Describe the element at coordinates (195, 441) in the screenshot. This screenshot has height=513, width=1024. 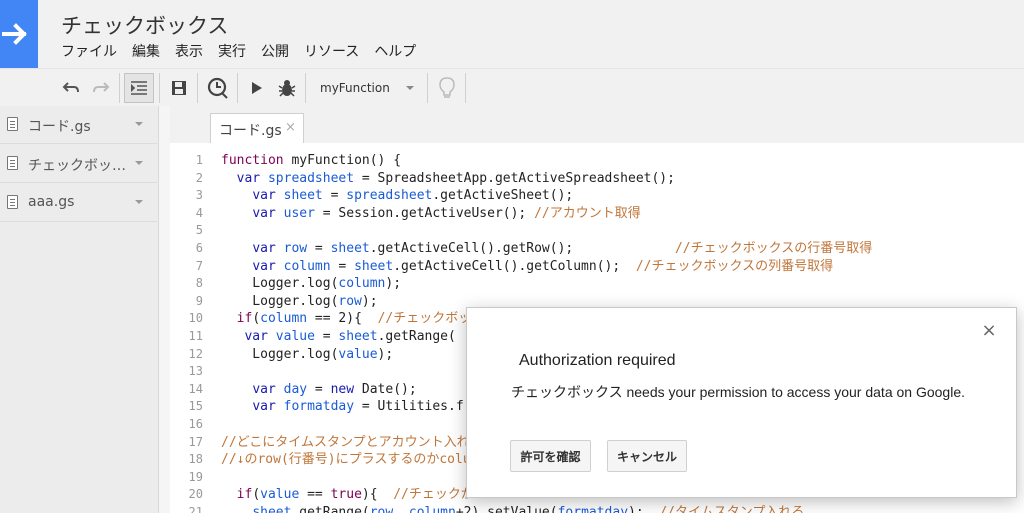
I see `line-number: 17` at that location.